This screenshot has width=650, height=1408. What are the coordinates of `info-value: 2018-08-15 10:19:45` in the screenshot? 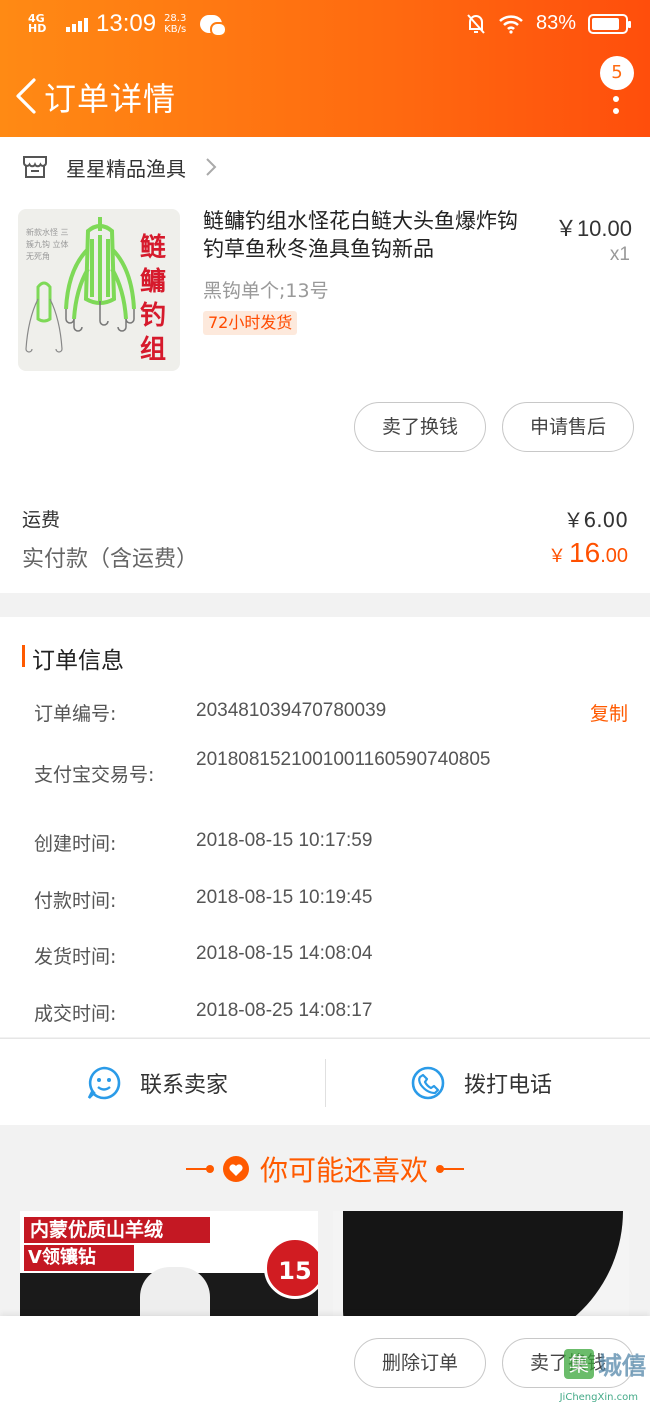 It's located at (284, 897).